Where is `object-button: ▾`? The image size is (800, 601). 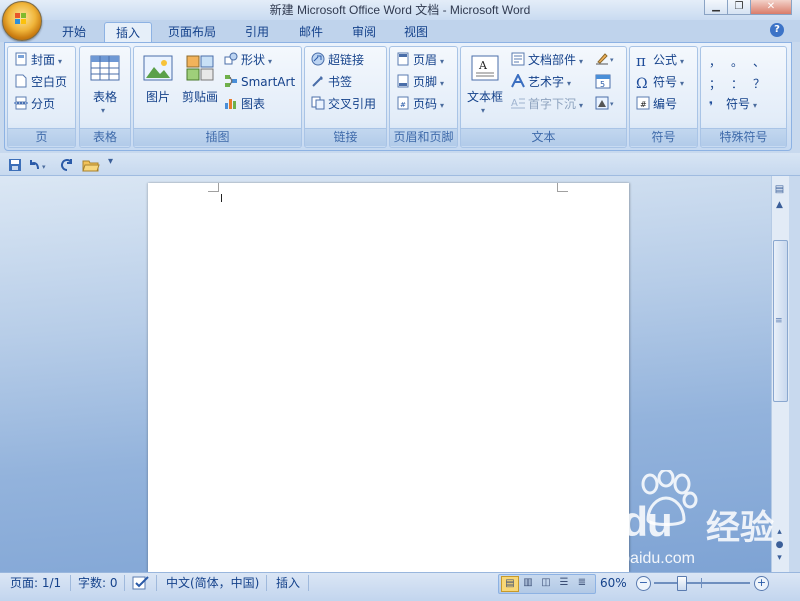 object-button: ▾ is located at coordinates (606, 104).